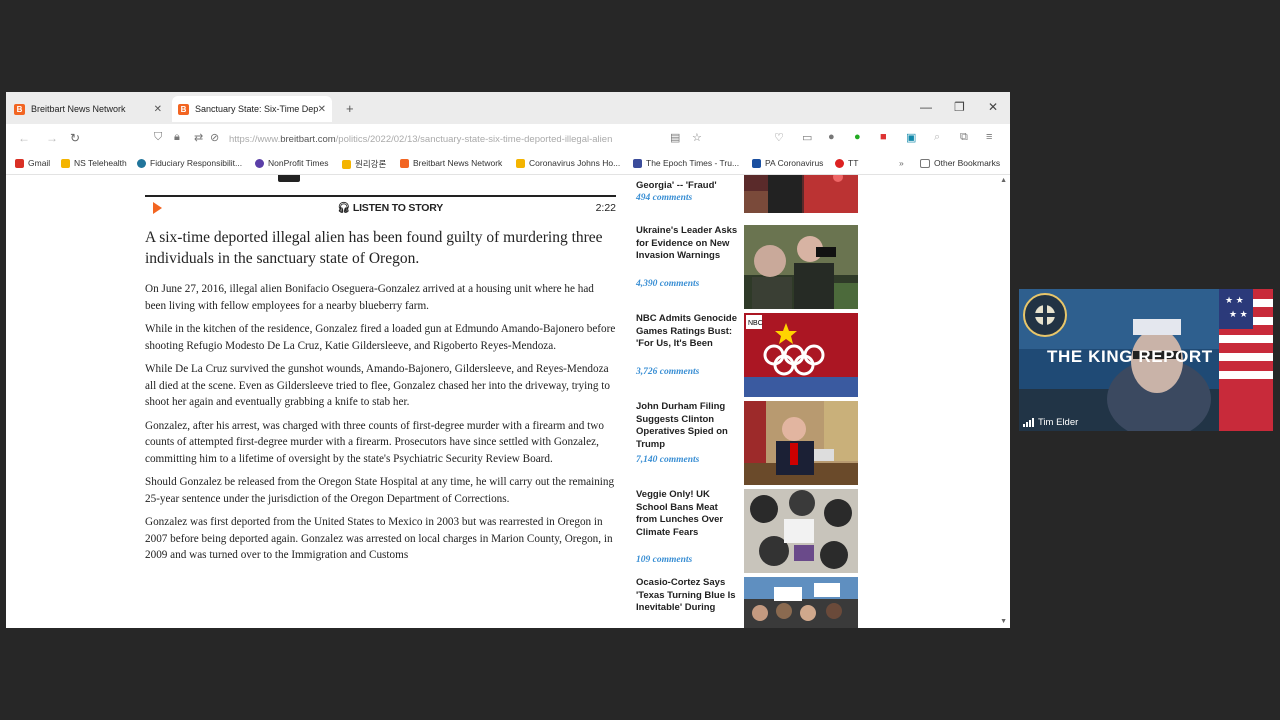 The image size is (1280, 720). I want to click on nonprofit-icon, so click(259, 163).